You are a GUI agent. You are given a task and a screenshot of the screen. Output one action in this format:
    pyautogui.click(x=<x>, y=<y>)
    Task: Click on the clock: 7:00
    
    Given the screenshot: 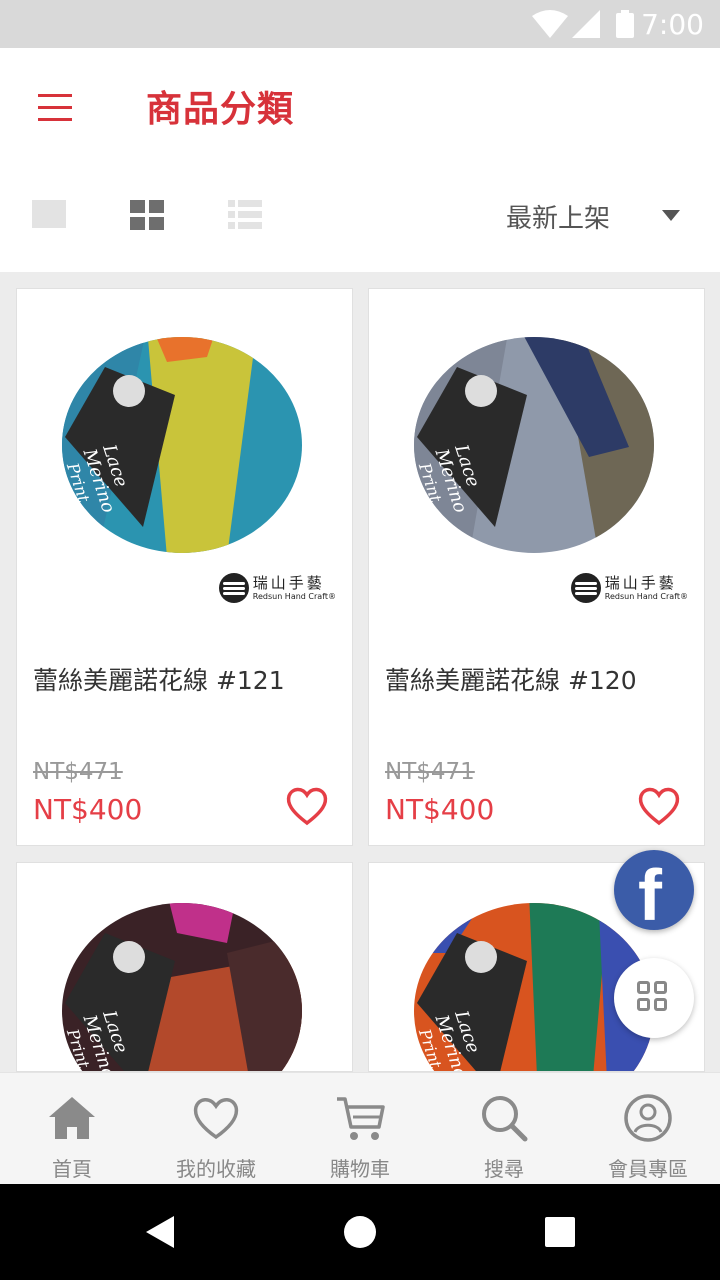 What is the action you would take?
    pyautogui.click(x=672, y=24)
    